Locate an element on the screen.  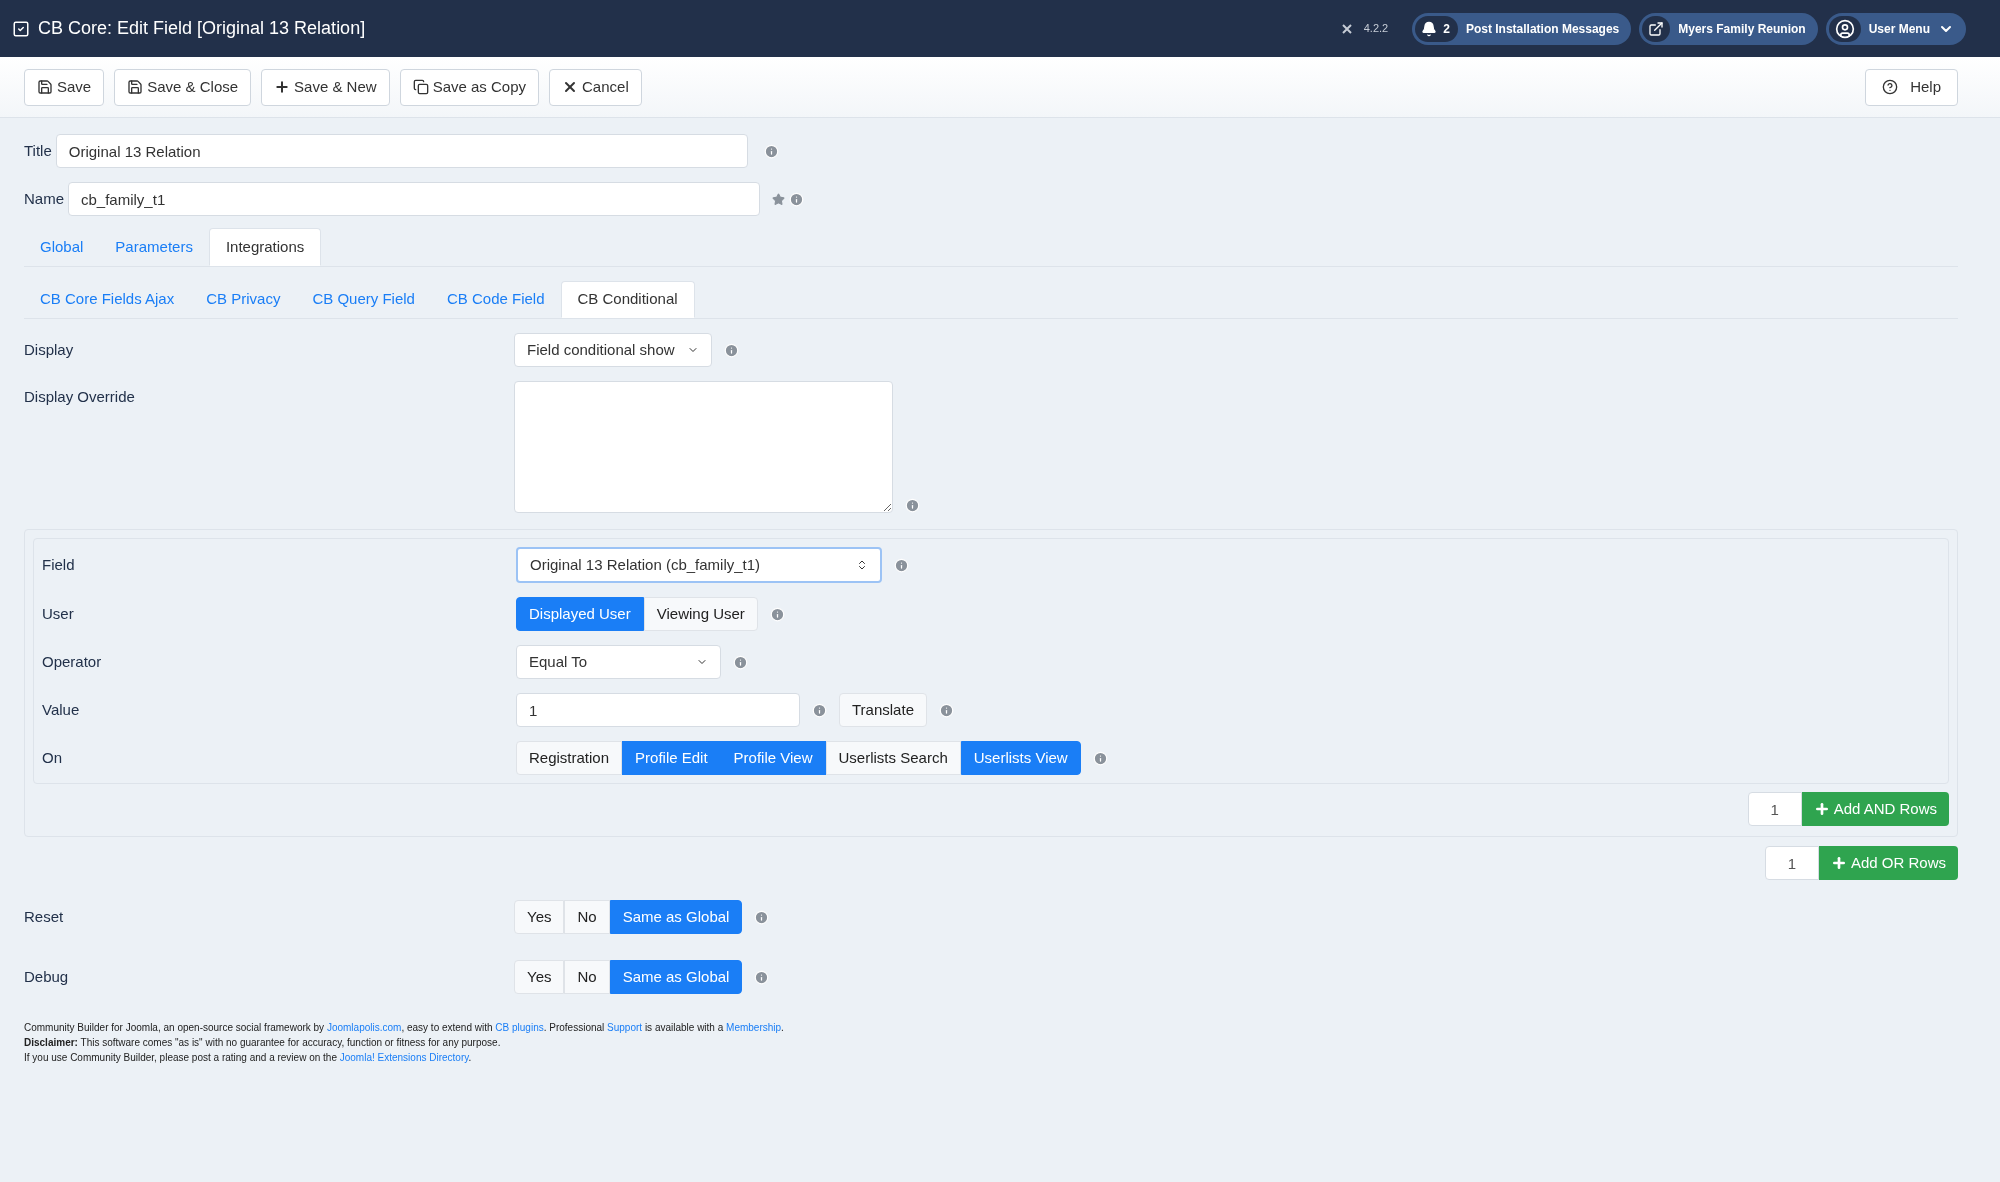
field-label: Name is located at coordinates (44, 198).